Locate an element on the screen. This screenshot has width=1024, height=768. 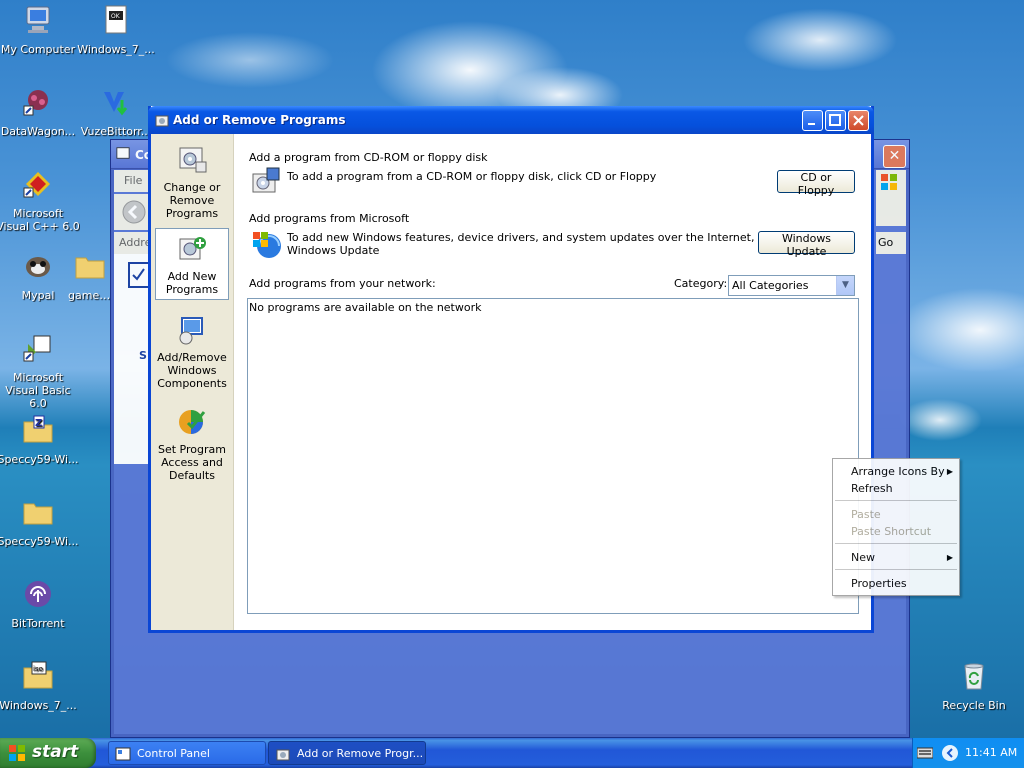
control-panel-go-button: Go is located at coordinates (891, 243).